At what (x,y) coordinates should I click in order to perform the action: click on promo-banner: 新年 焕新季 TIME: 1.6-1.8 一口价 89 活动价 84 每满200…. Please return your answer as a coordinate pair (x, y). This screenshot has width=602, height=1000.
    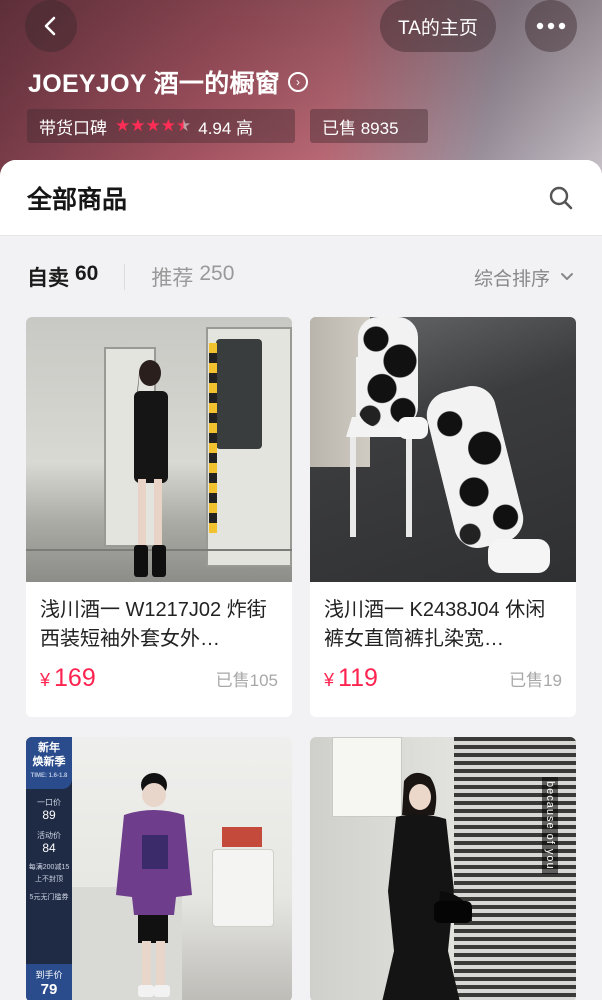
    Looking at the image, I should click on (49, 868).